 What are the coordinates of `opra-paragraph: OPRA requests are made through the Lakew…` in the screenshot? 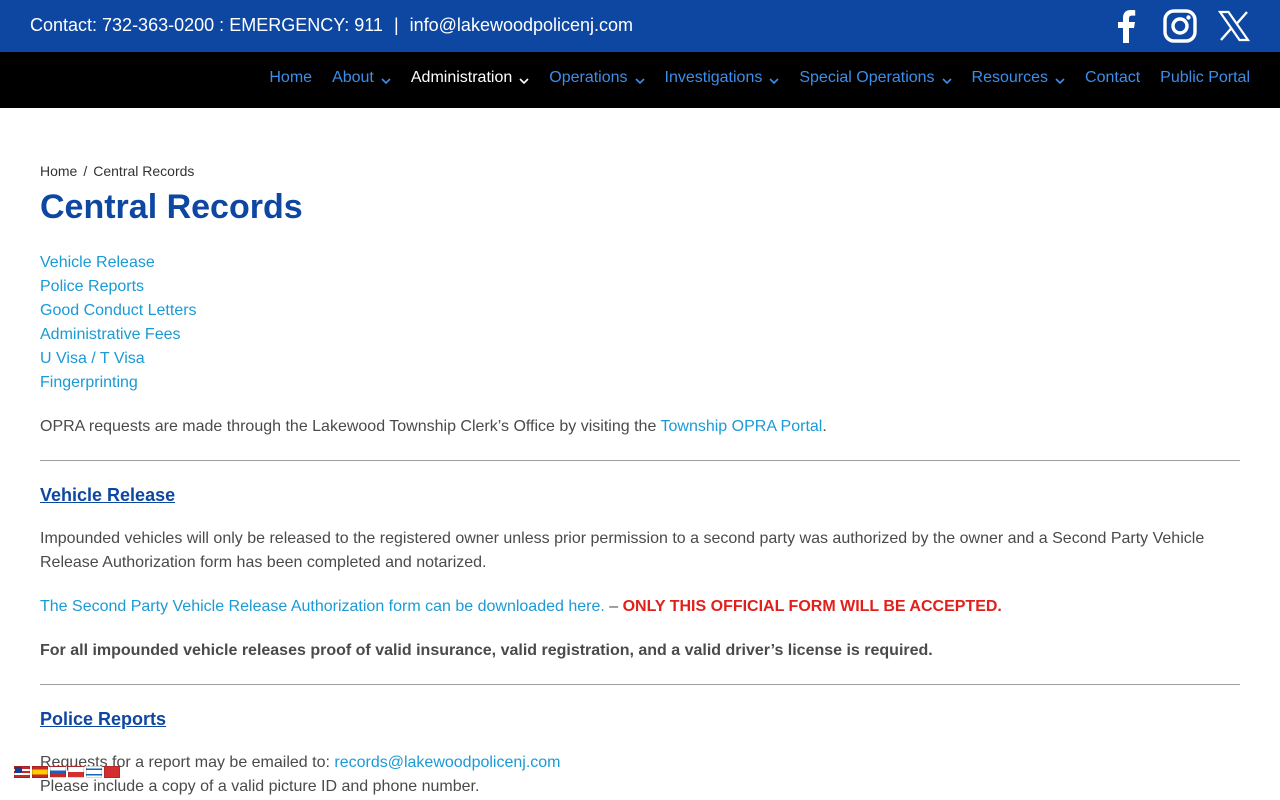 It's located at (640, 427).